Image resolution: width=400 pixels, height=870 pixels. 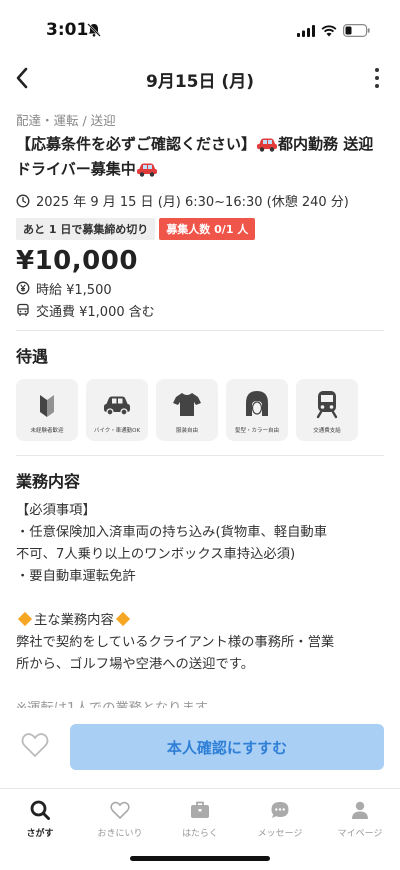 What do you see at coordinates (329, 31) in the screenshot?
I see `wifi-icon` at bounding box center [329, 31].